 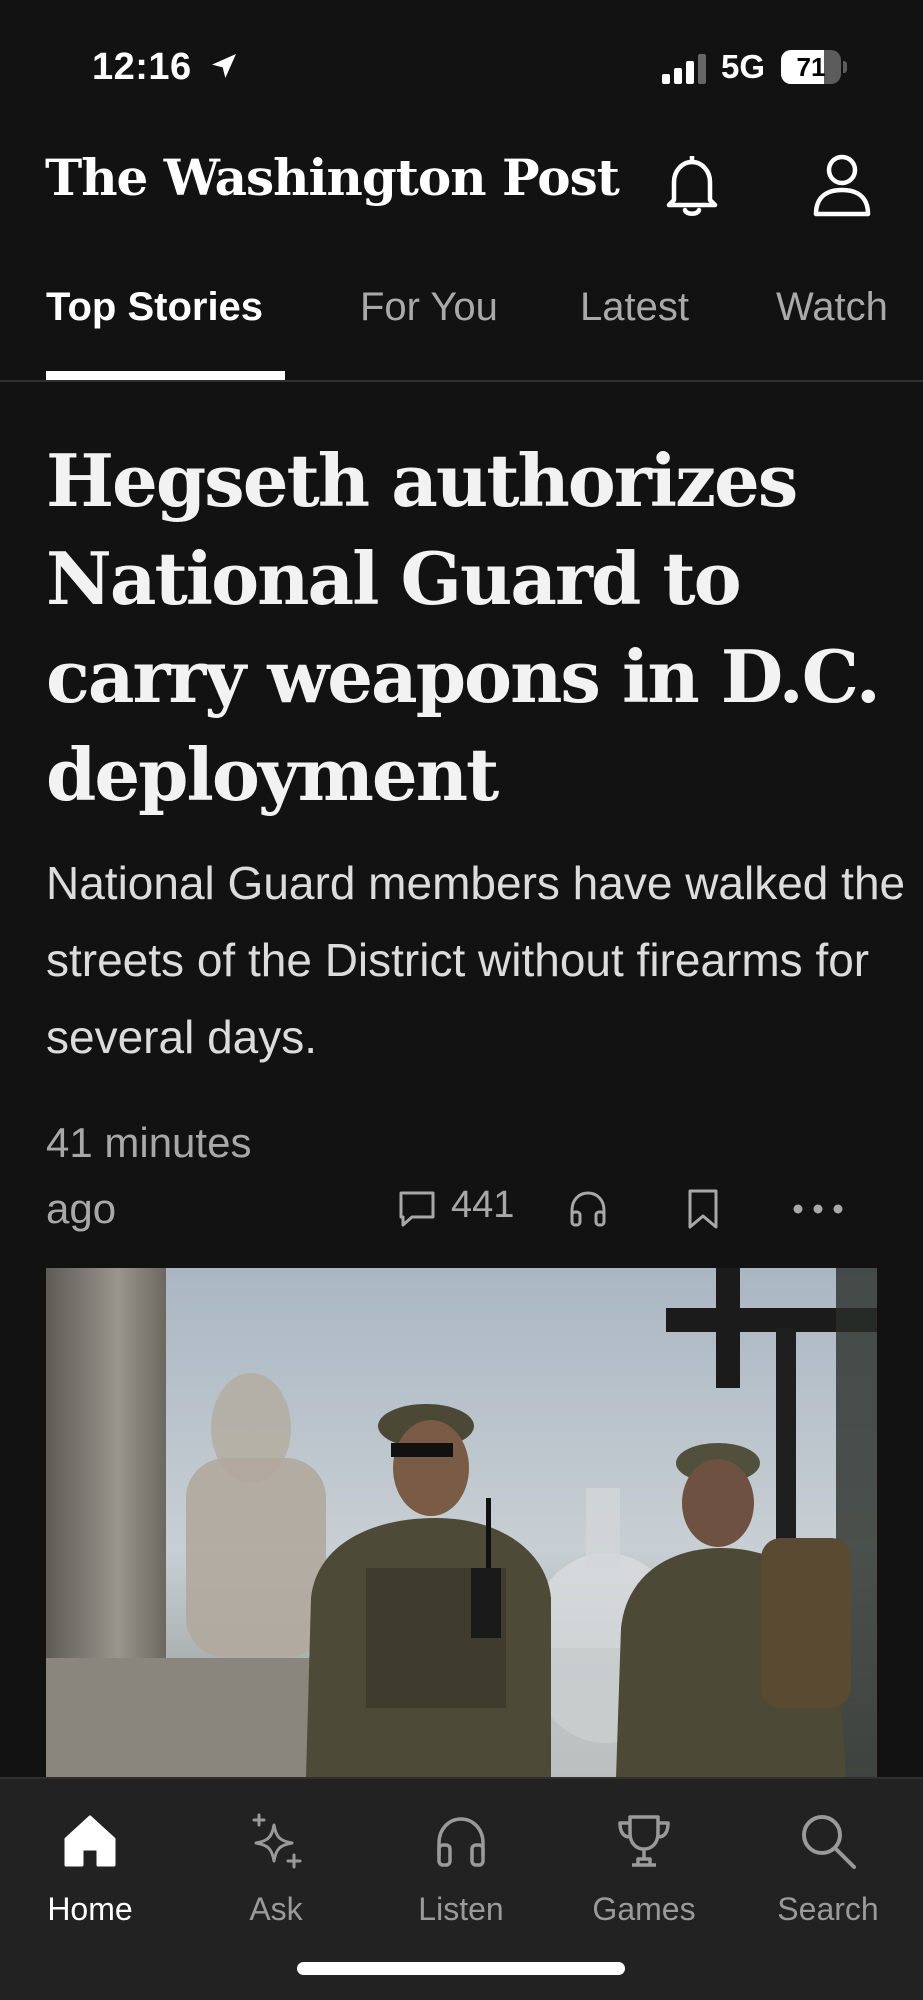 I want to click on nav-search: Search, so click(x=828, y=1859).